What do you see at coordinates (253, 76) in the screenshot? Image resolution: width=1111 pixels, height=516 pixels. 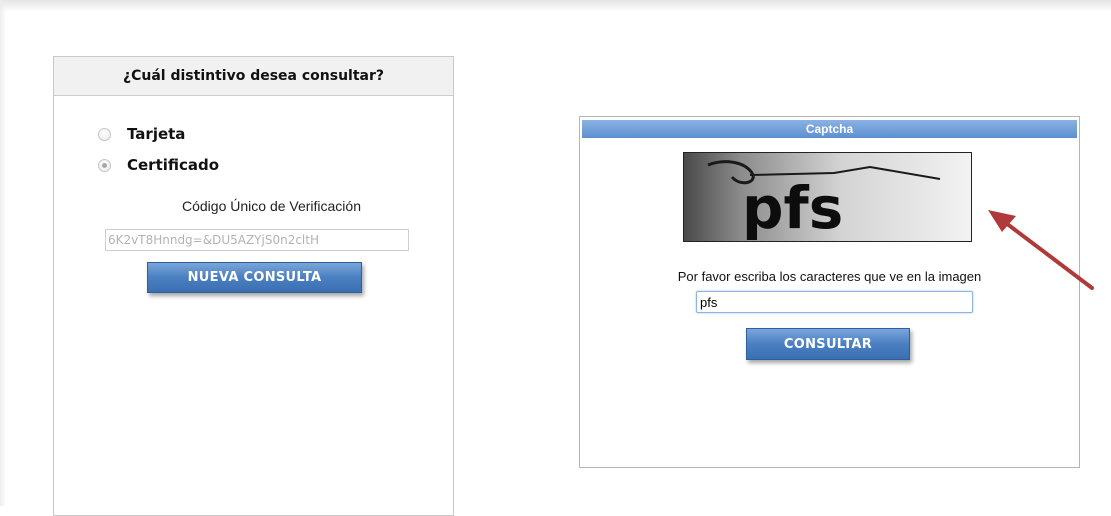 I see `query-type-heading: ¿Cuál distintivo desea consultar?` at bounding box center [253, 76].